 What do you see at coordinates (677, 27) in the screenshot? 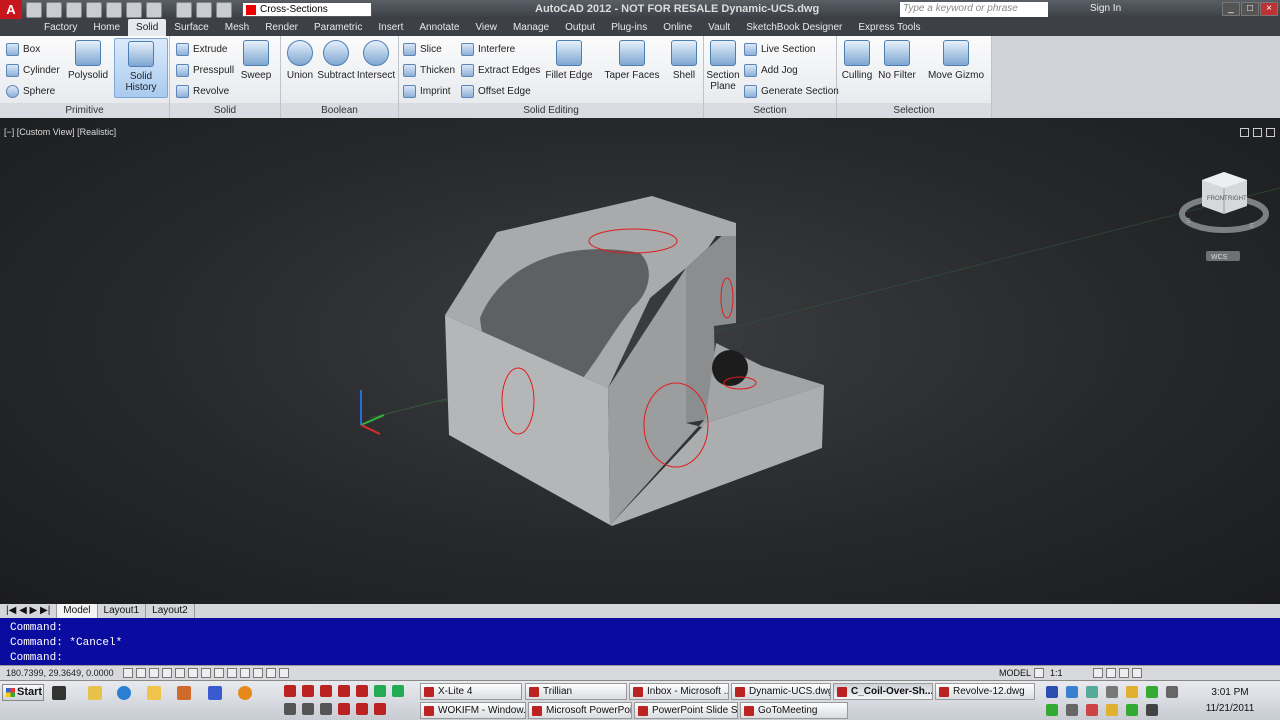
I see `tab-online: Online` at bounding box center [677, 27].